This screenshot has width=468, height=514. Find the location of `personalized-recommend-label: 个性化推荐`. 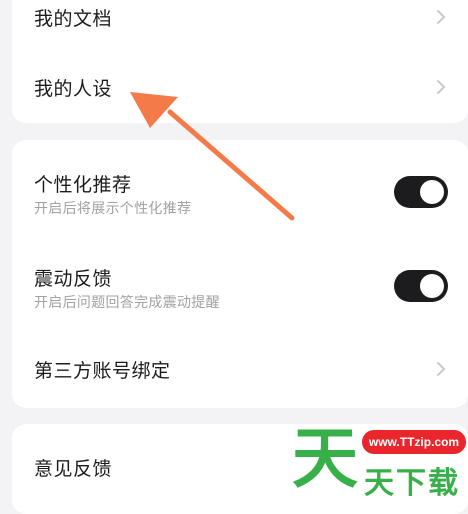

personalized-recommend-label: 个性化推荐 is located at coordinates (83, 185).